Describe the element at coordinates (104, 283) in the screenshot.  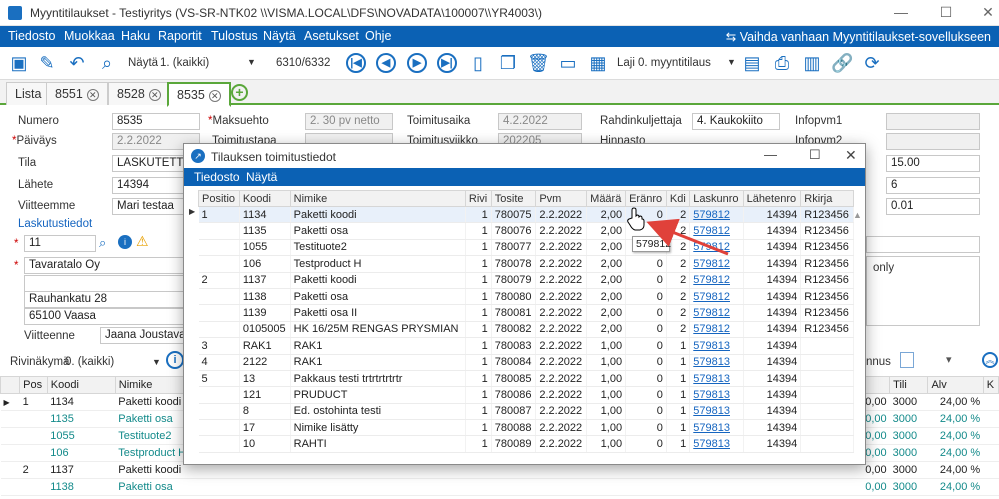
I see `customer-address2-field` at that location.